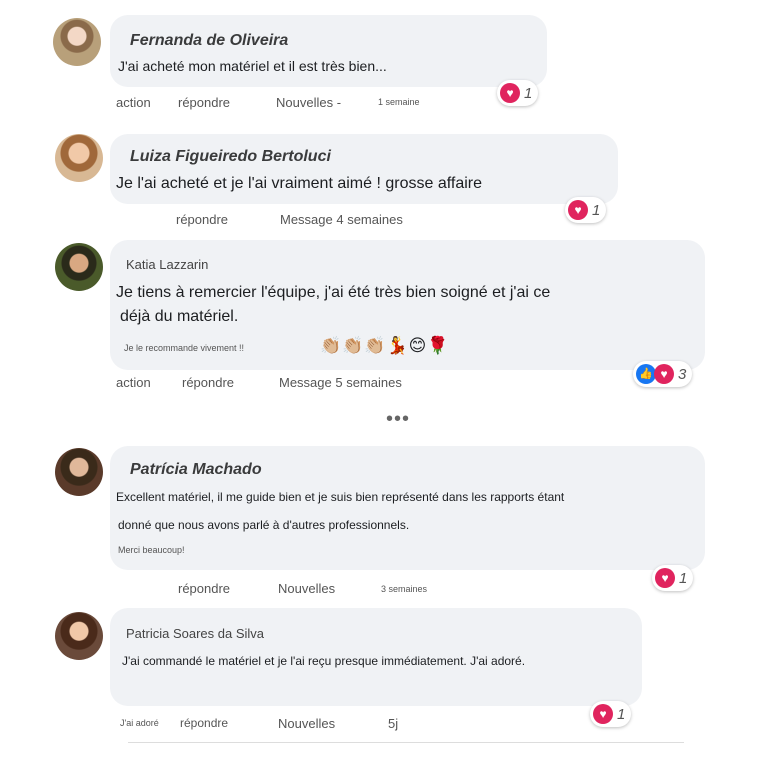  What do you see at coordinates (79, 636) in the screenshot?
I see `avatar` at bounding box center [79, 636].